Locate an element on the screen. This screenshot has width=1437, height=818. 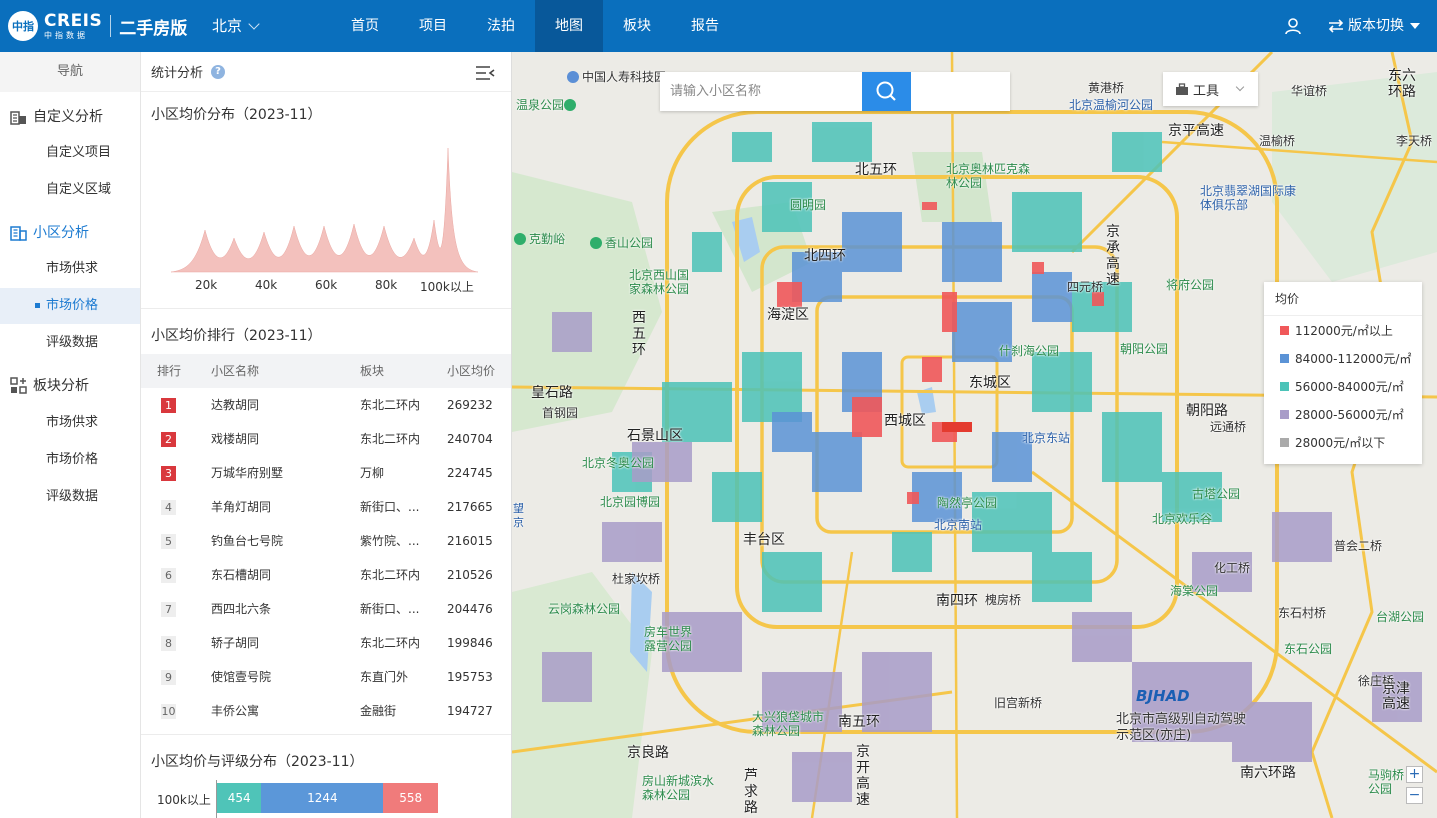
map-label: 望京 is located at coordinates (518, 515).